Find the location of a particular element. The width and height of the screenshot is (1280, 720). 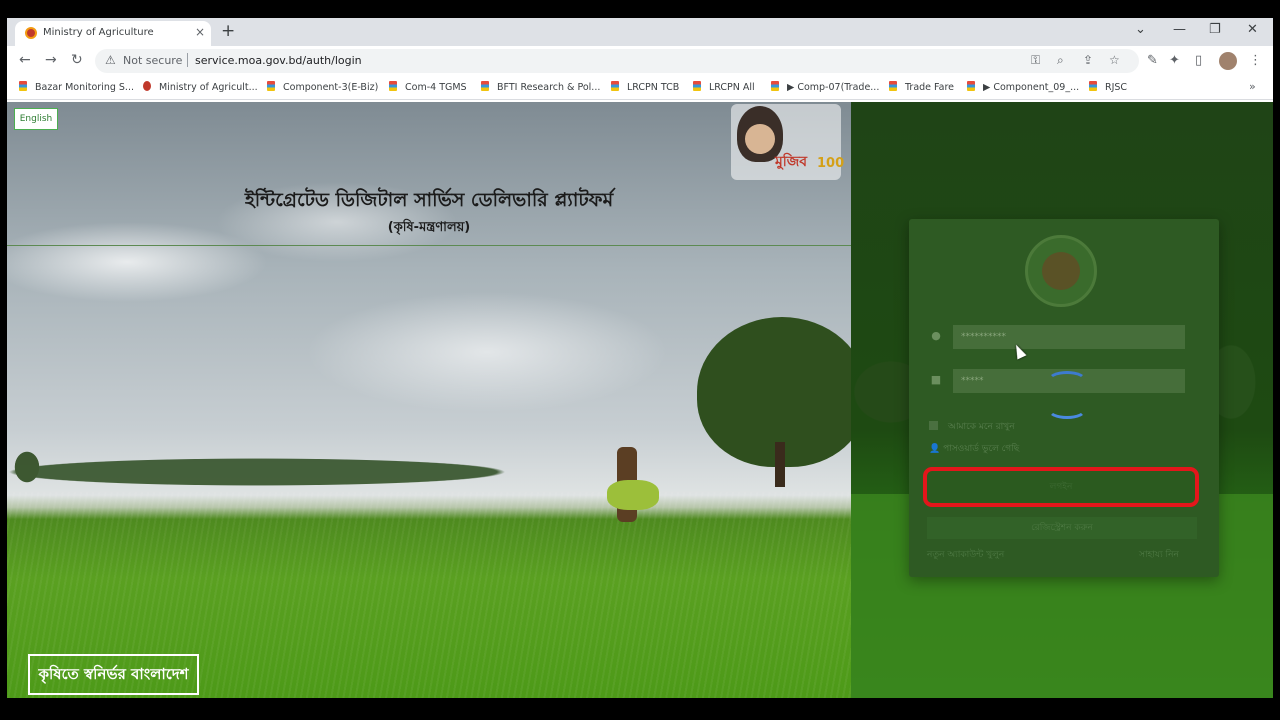

pen-extension-icon: ✎ is located at coordinates (1152, 60).